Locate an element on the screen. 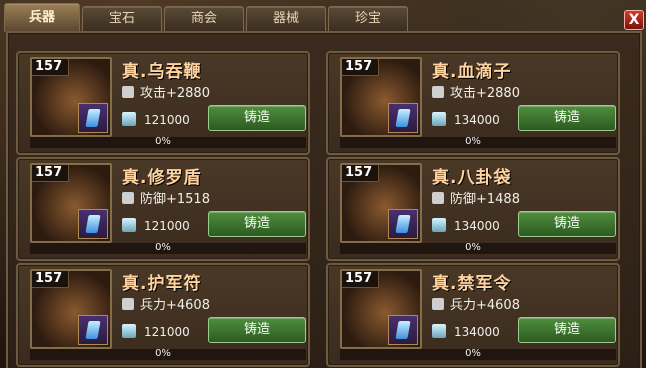  item-name: 真.乌吞鞭 is located at coordinates (162, 72).